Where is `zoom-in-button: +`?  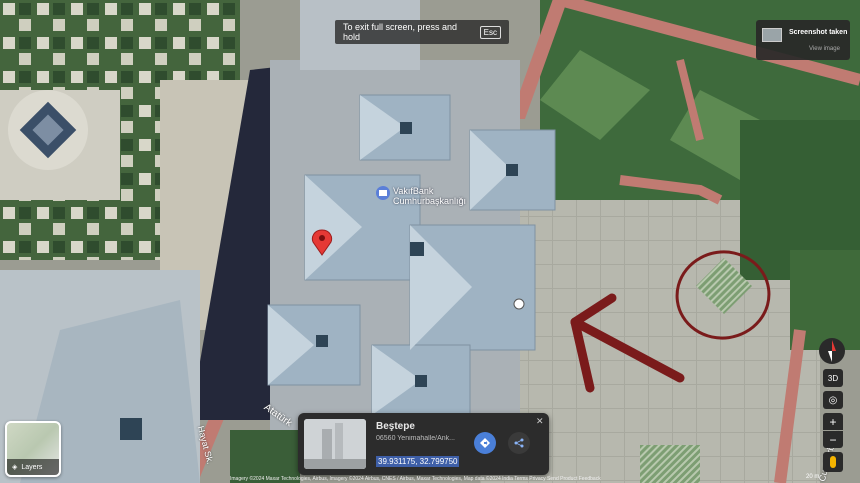
zoom-in-button: + is located at coordinates (833, 421).